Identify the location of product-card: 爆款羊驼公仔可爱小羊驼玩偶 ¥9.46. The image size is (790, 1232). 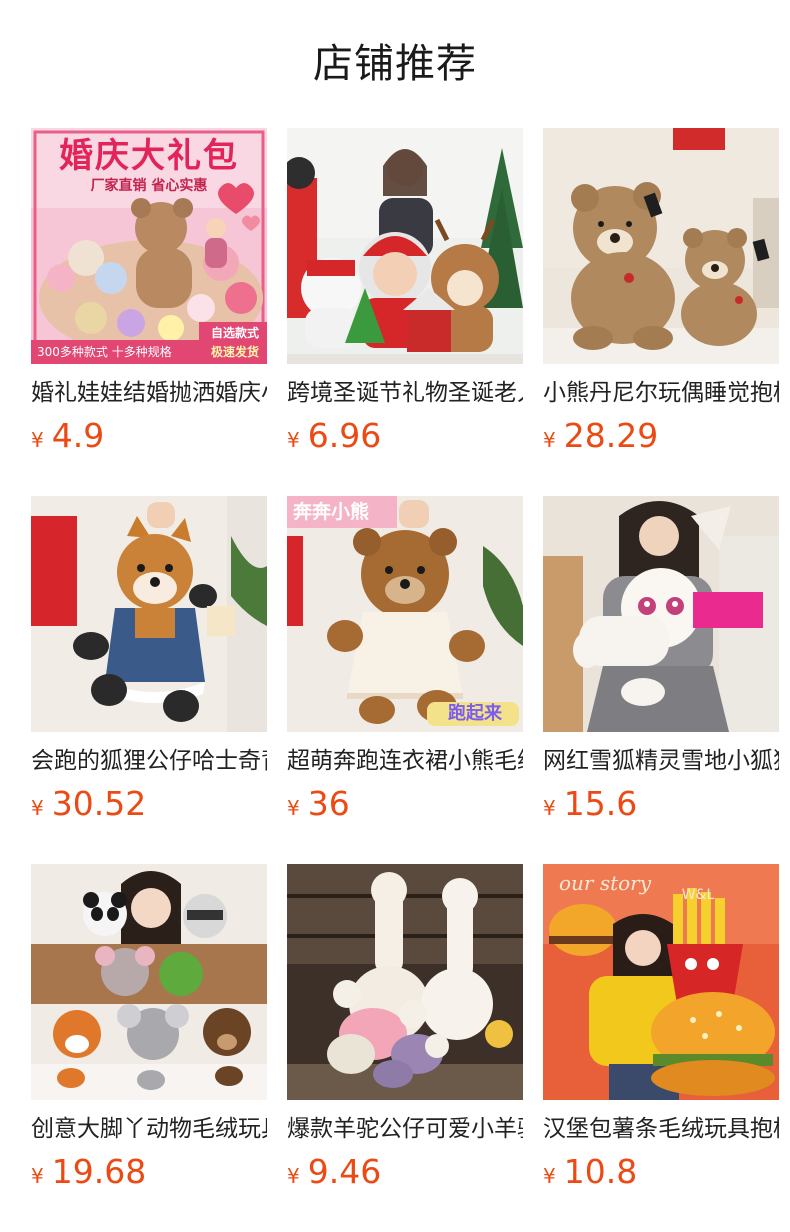
(405, 1029).